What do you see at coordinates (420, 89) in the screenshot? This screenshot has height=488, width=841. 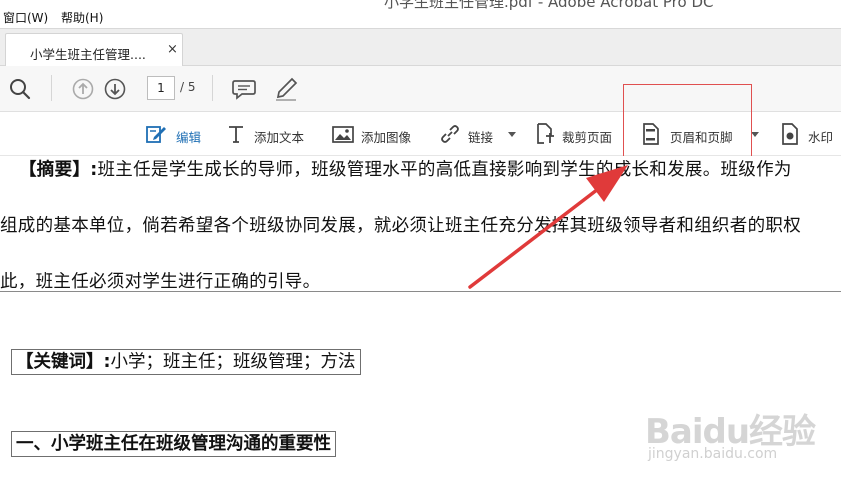 I see `main-toolbar: 1 / 5` at bounding box center [420, 89].